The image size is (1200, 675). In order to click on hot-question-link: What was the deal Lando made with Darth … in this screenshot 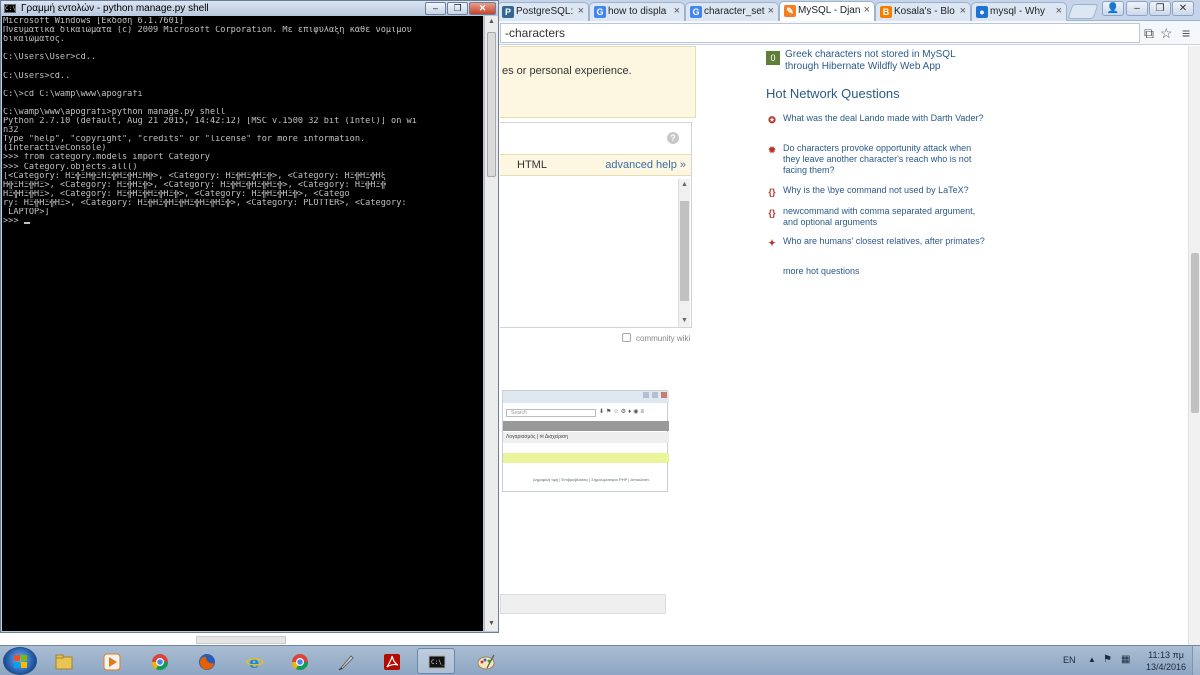, I will do `click(885, 118)`.